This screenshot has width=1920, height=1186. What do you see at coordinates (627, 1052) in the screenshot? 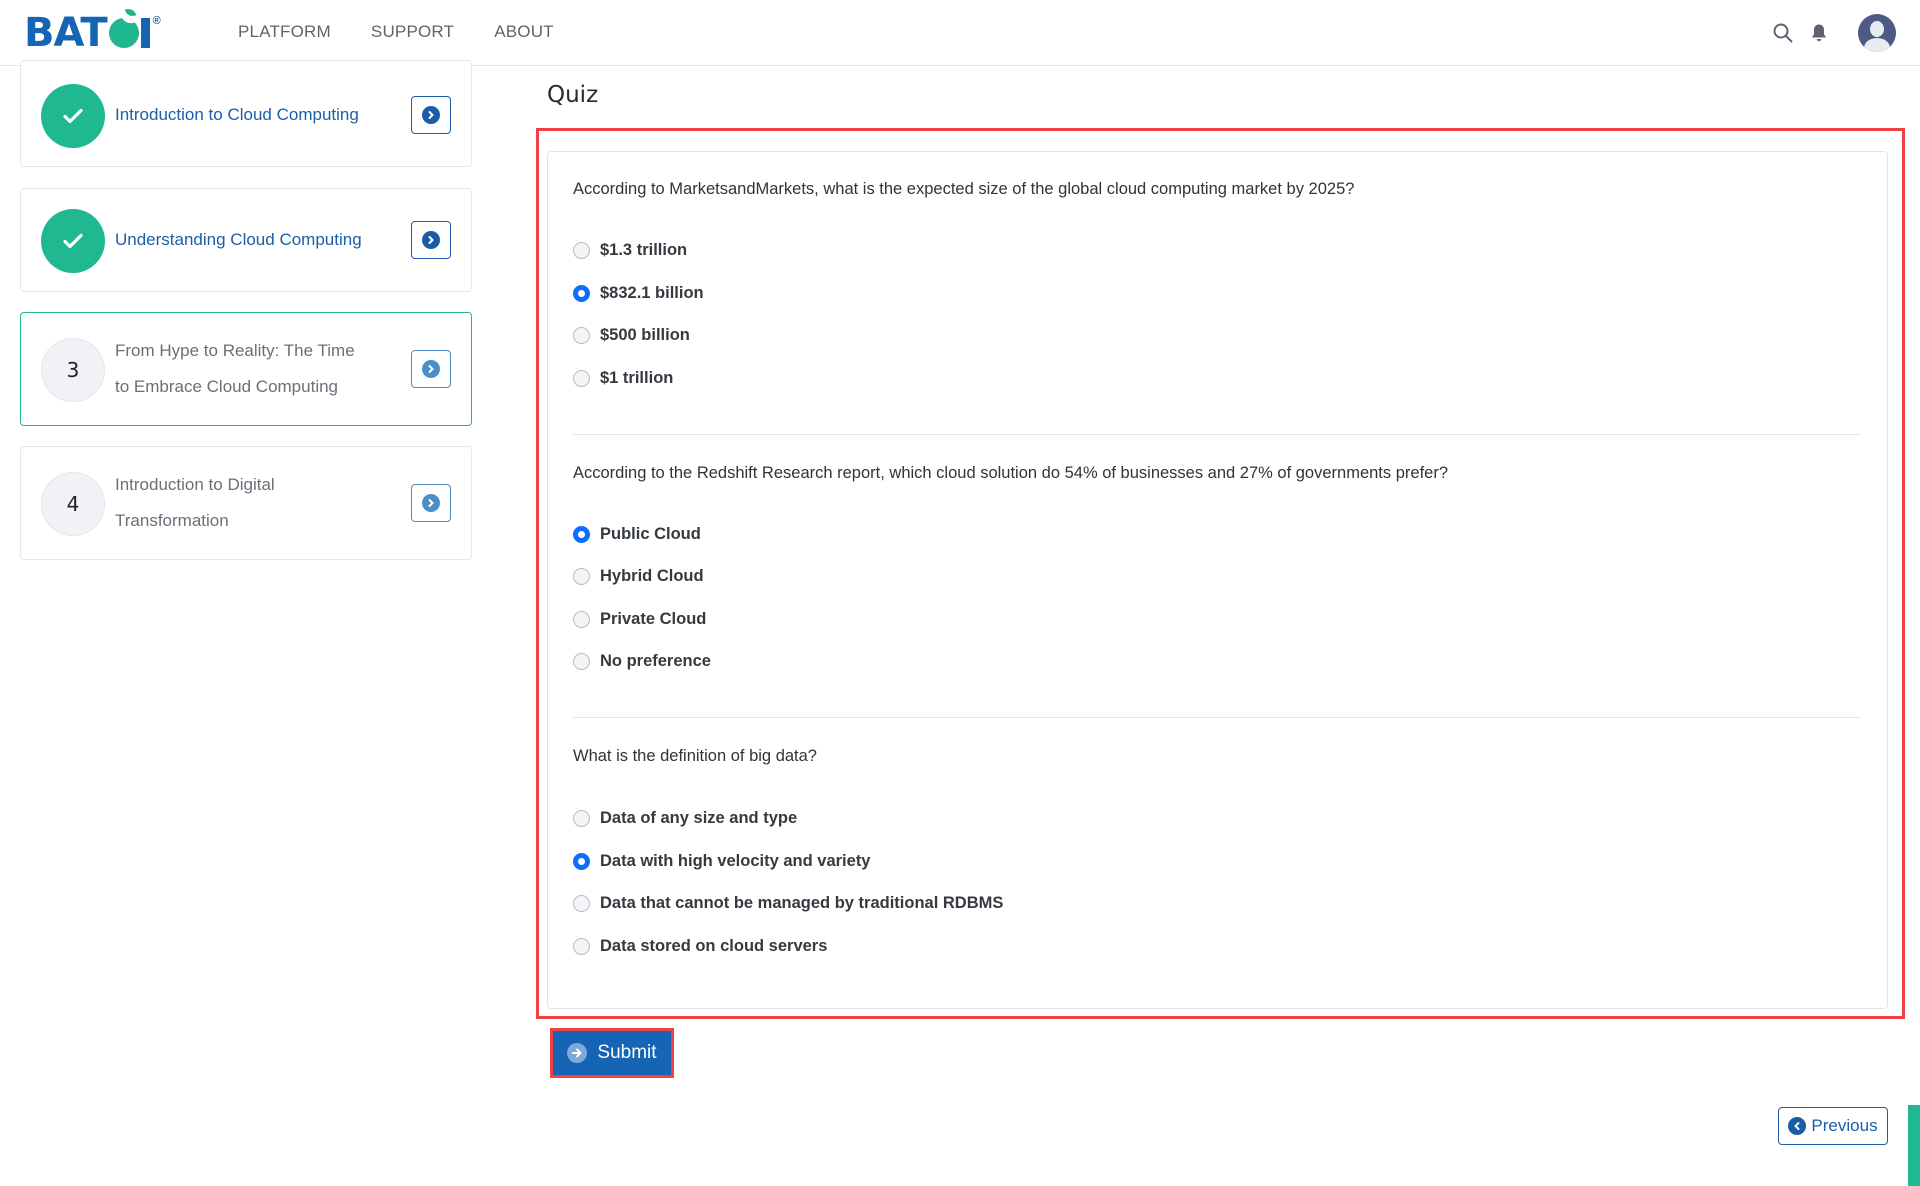
I see `submit-label: Submit` at bounding box center [627, 1052].